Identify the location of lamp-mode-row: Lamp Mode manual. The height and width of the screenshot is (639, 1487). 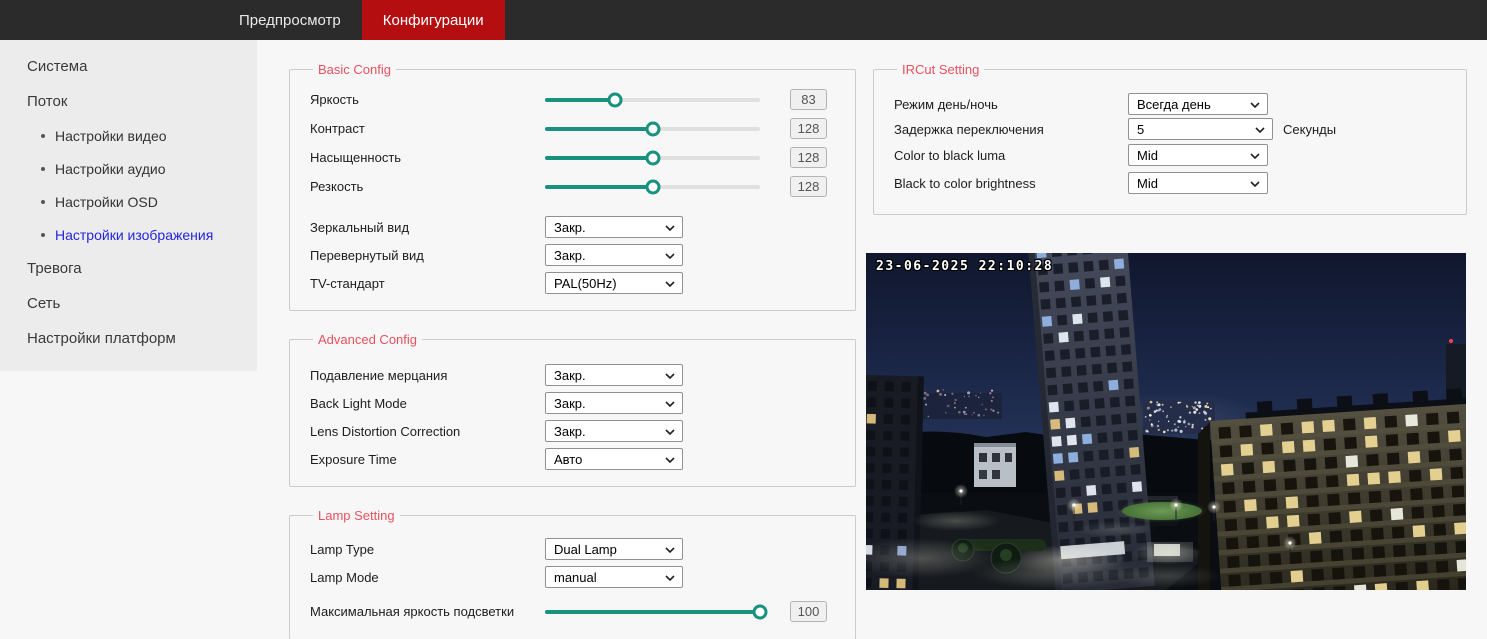
(573, 577).